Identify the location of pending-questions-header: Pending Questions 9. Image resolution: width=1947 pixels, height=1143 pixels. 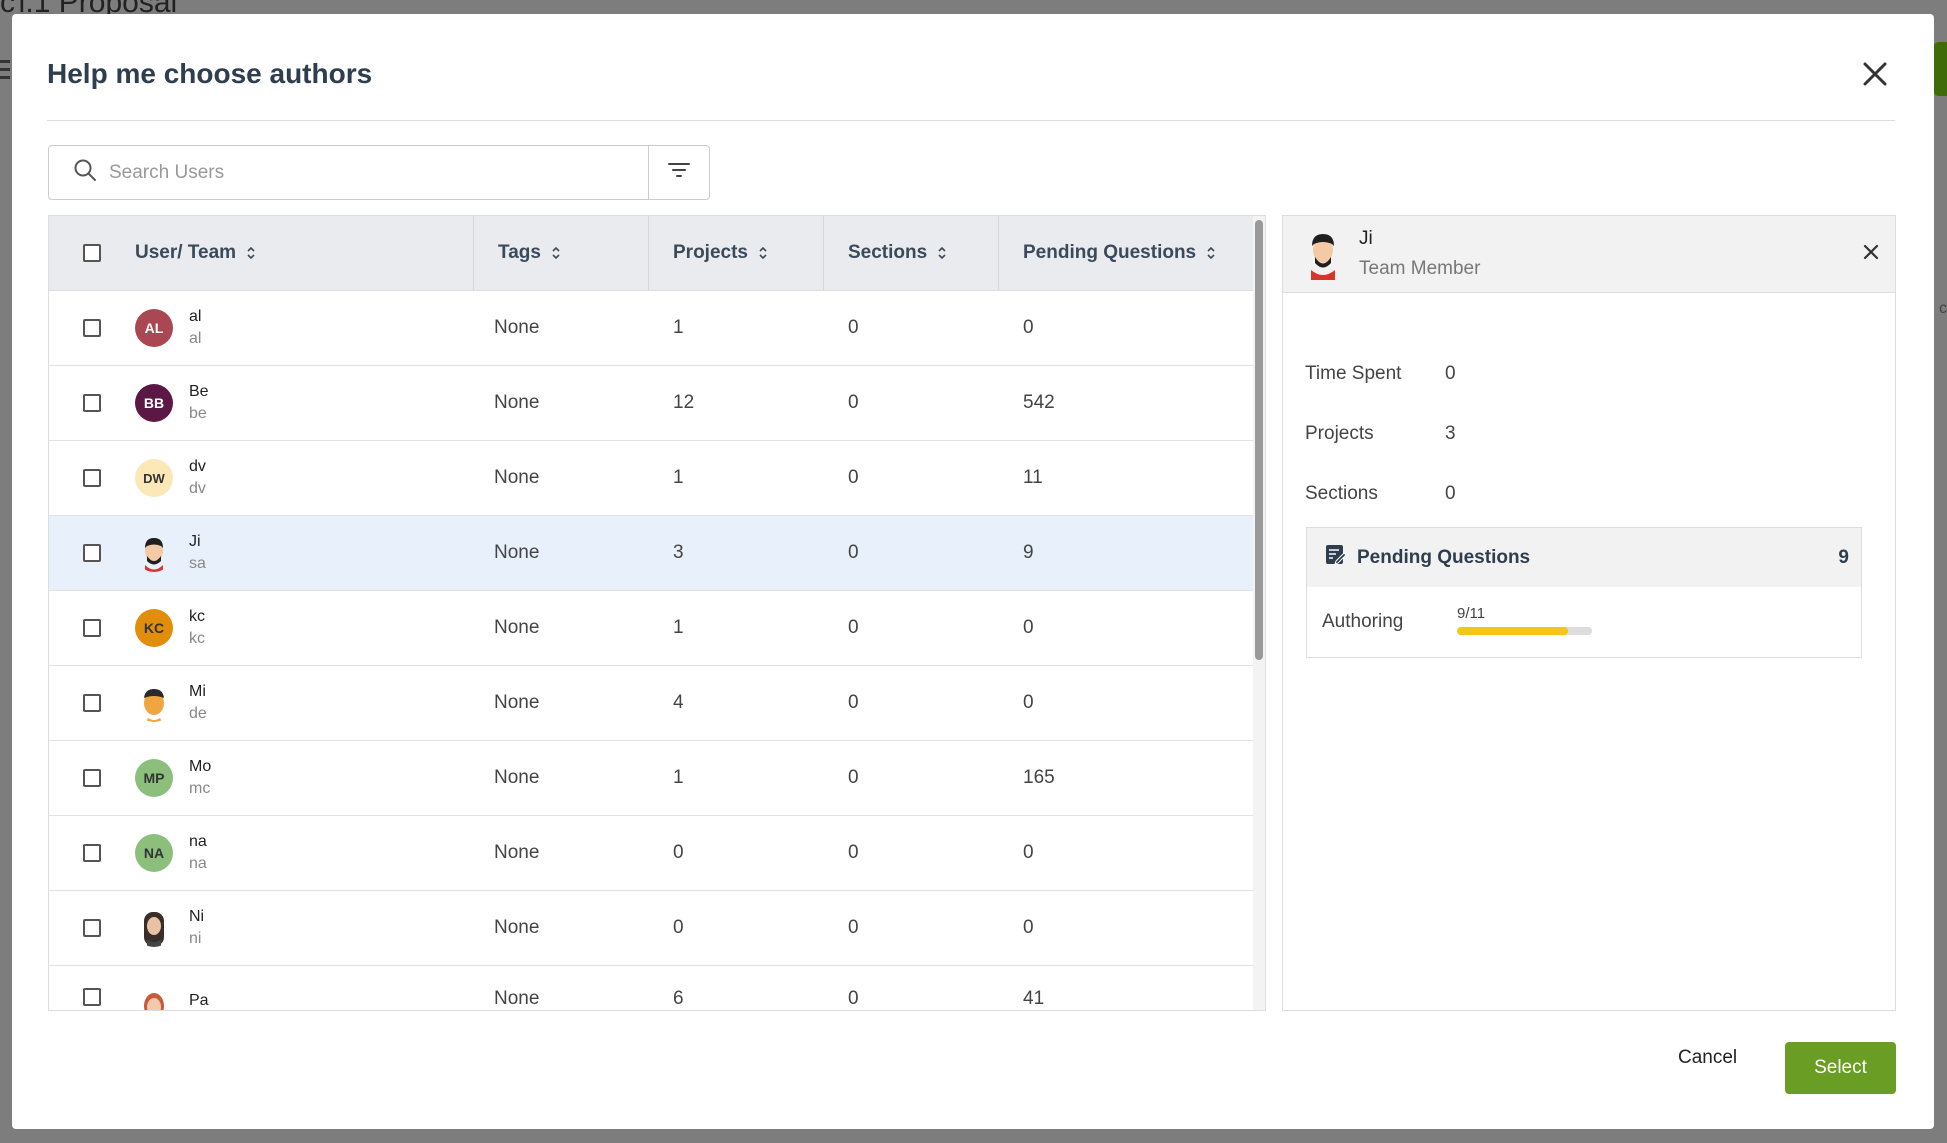
(1584, 557).